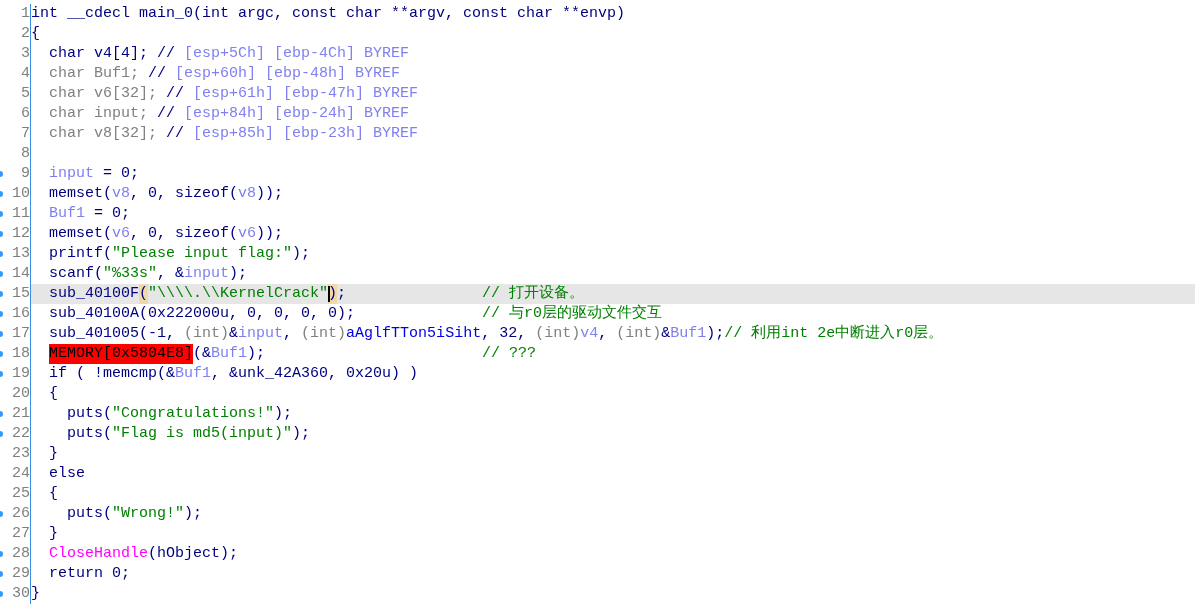  What do you see at coordinates (25, 113) in the screenshot?
I see `line-number: 6` at bounding box center [25, 113].